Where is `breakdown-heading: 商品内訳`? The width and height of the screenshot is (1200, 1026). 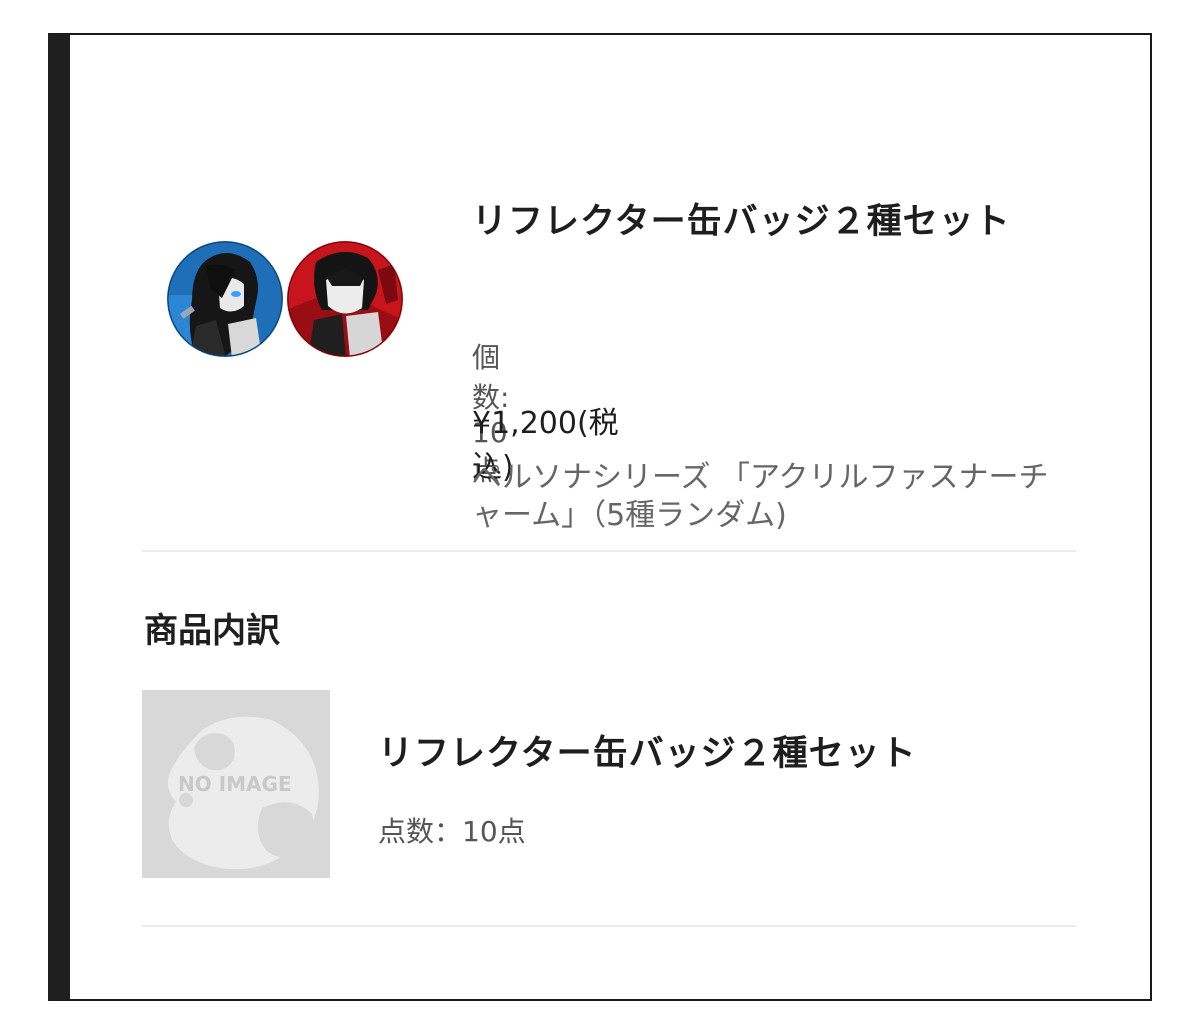
breakdown-heading: 商品内訳 is located at coordinates (212, 631).